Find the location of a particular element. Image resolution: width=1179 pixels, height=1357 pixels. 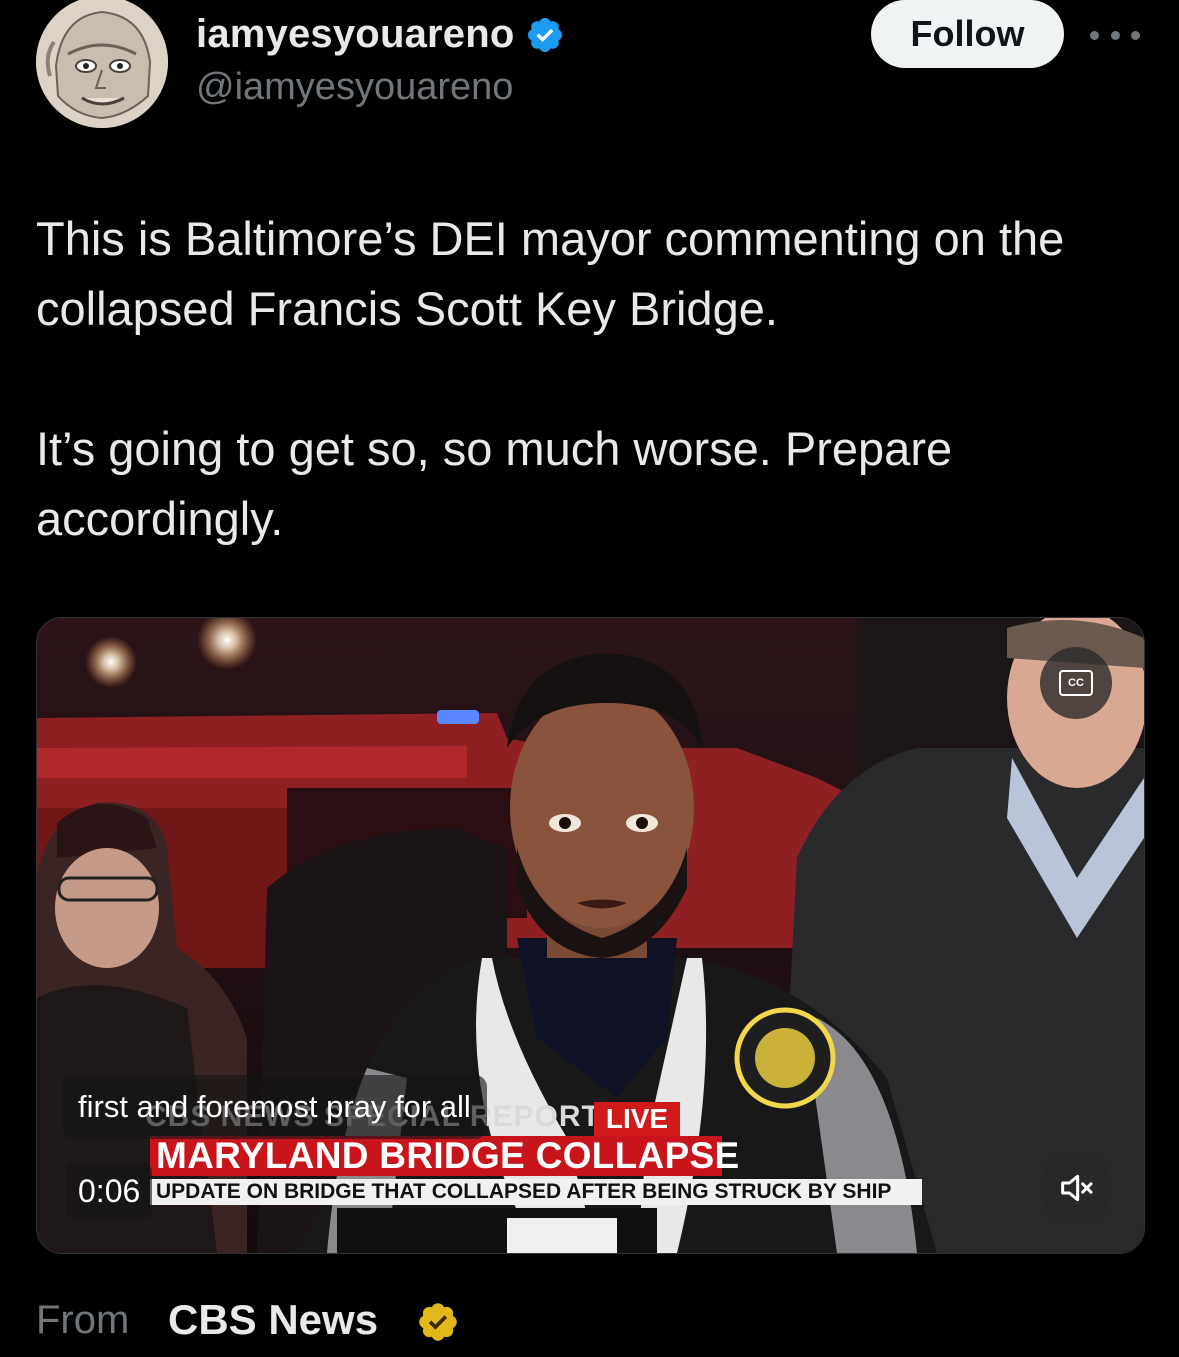

more-options-icon is located at coordinates (1115, 35).